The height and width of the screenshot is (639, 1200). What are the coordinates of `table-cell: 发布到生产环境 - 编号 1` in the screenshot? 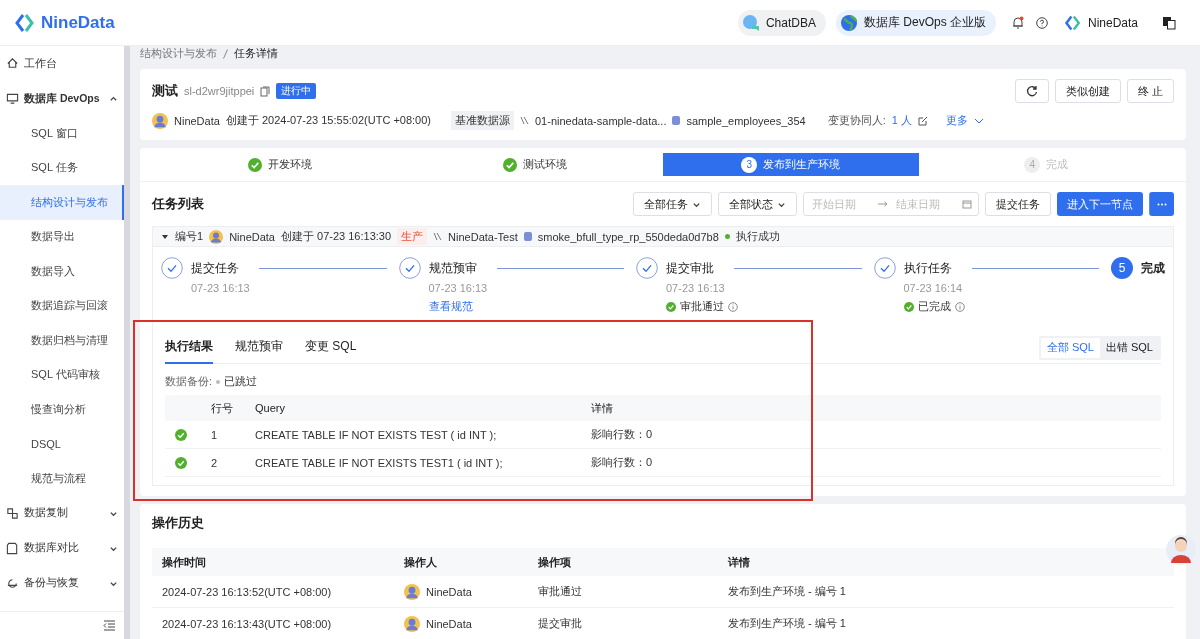 It's located at (946, 592).